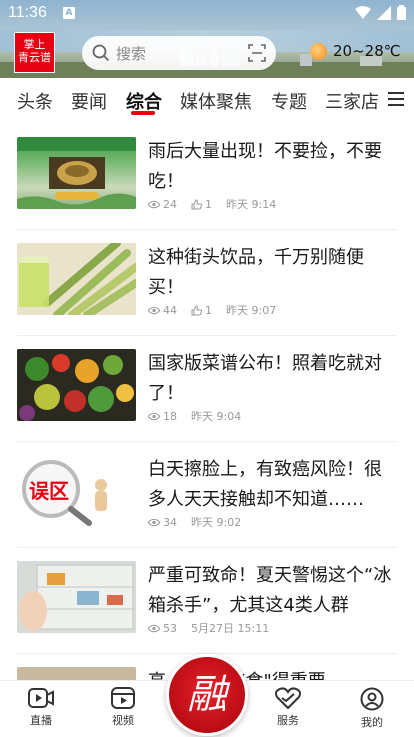  I want to click on video-icon, so click(123, 698).